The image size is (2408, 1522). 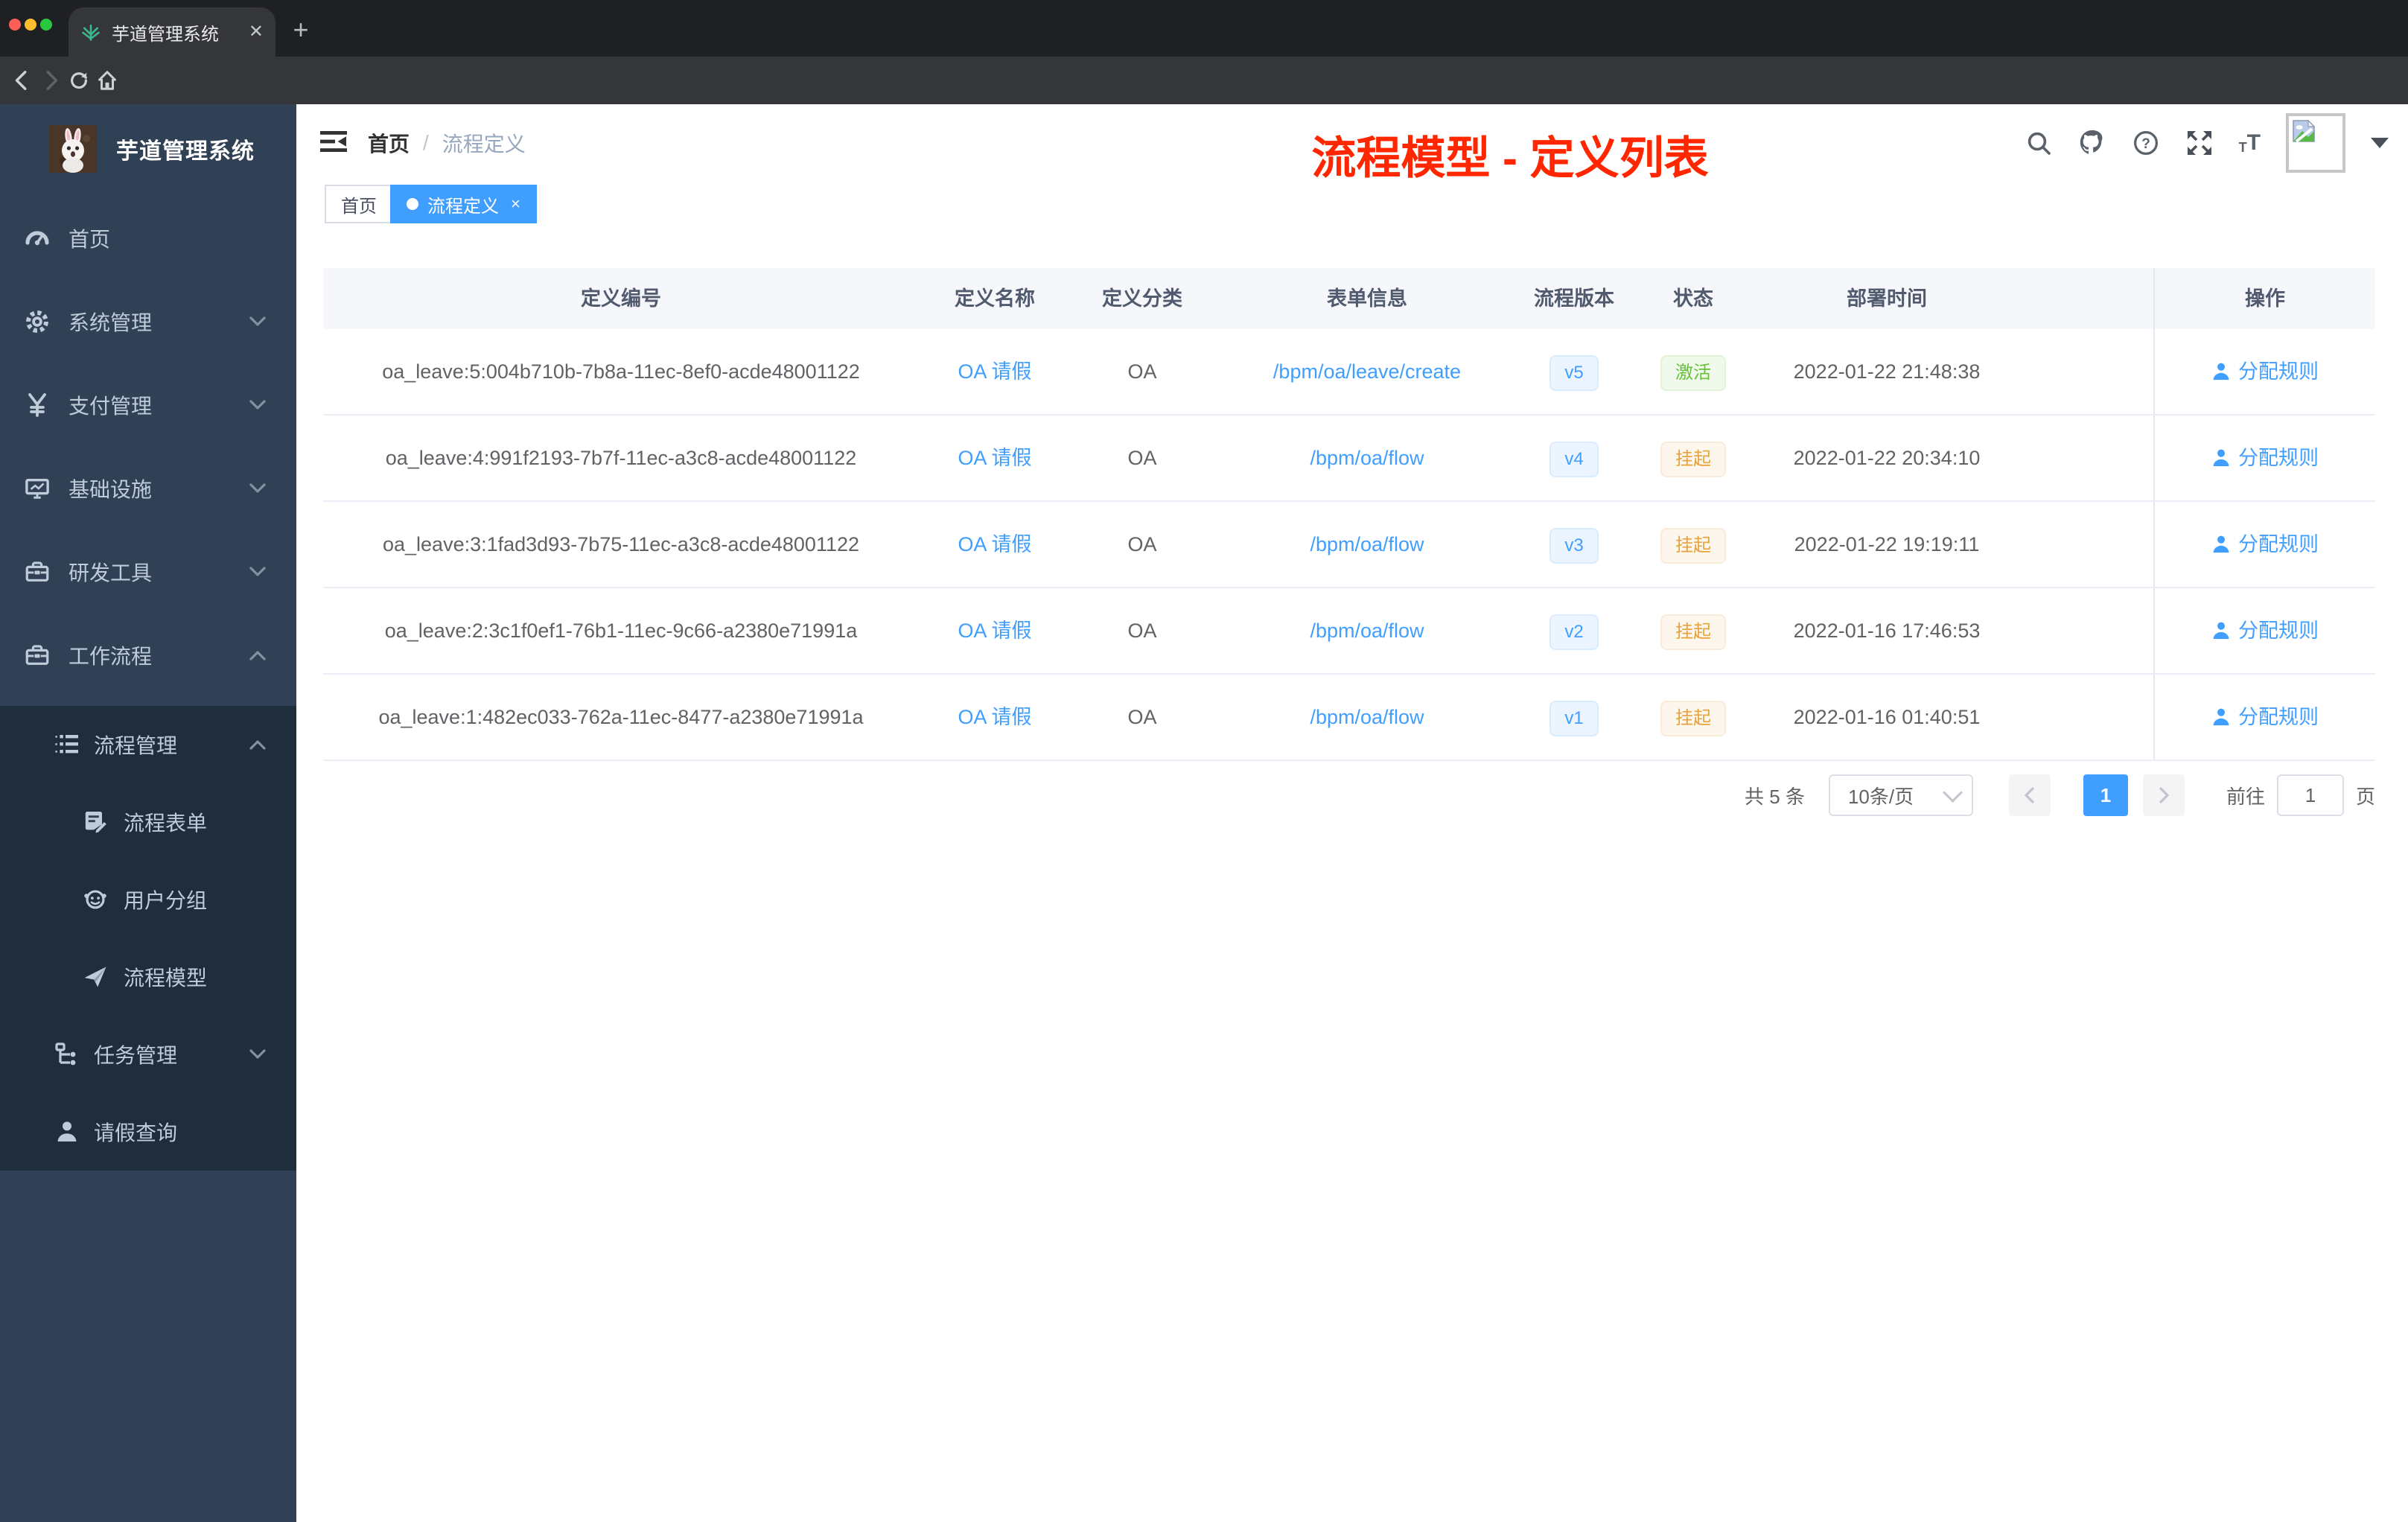 What do you see at coordinates (484, 144) in the screenshot?
I see `breadcrumb-current: 流程定义` at bounding box center [484, 144].